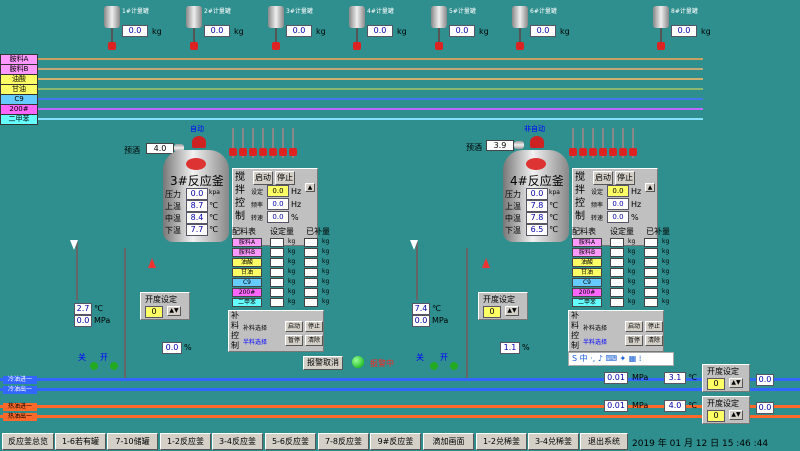 This screenshot has height=451, width=800. I want to click on nav-button: 1-6若有罐, so click(80, 441).